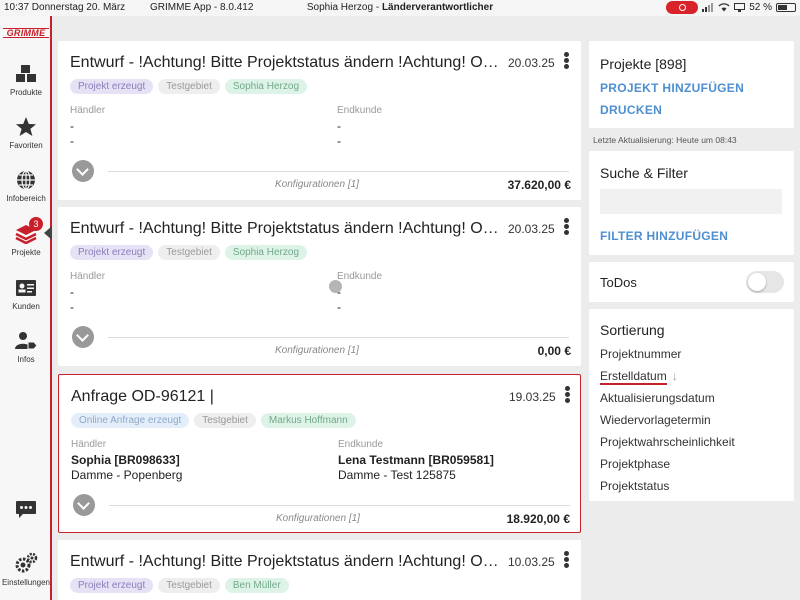 The height and width of the screenshot is (600, 800). Describe the element at coordinates (708, 7) in the screenshot. I see `signal-icon` at that location.